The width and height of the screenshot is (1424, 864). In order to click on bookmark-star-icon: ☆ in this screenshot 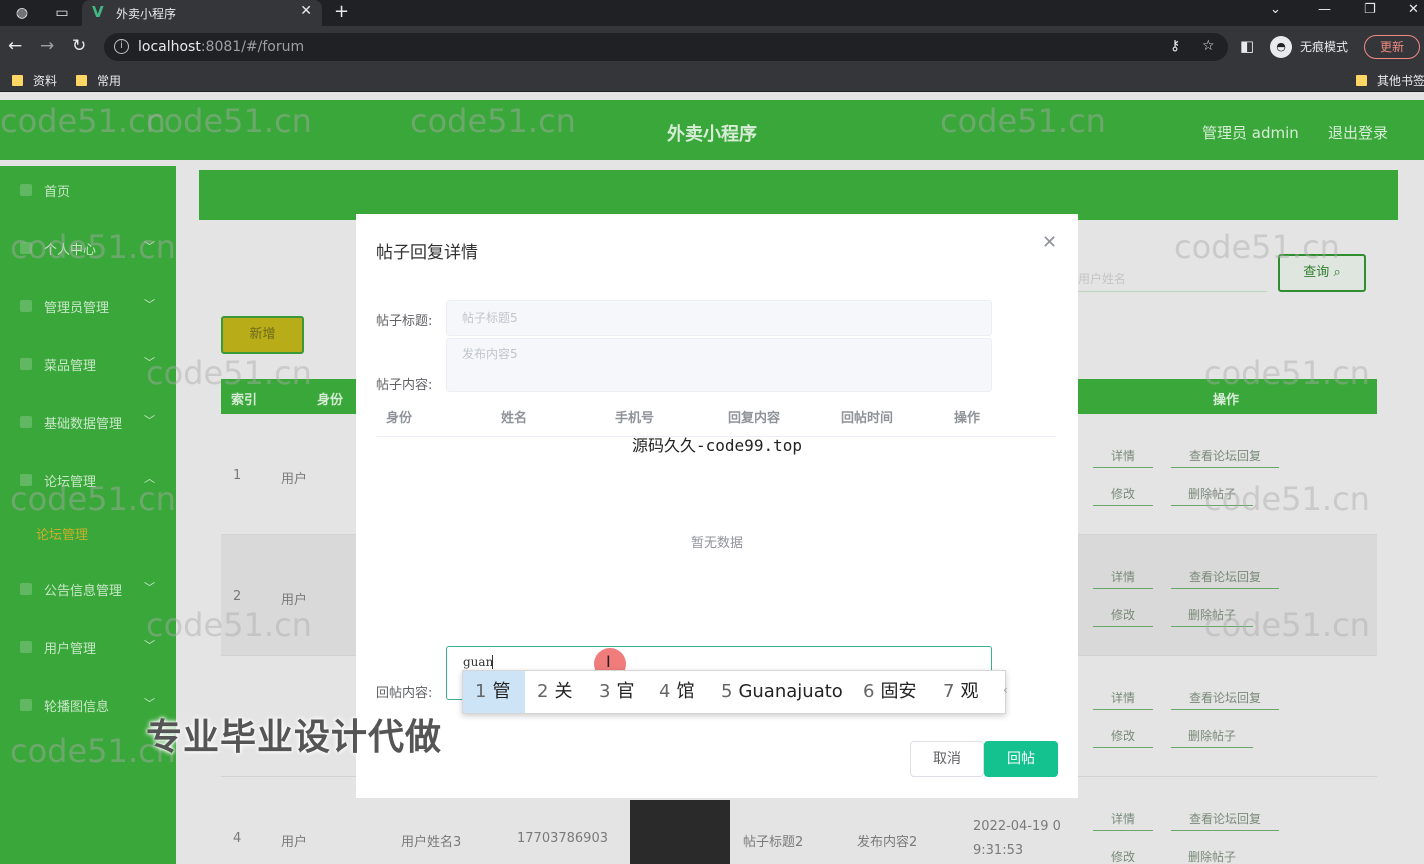, I will do `click(1208, 46)`.